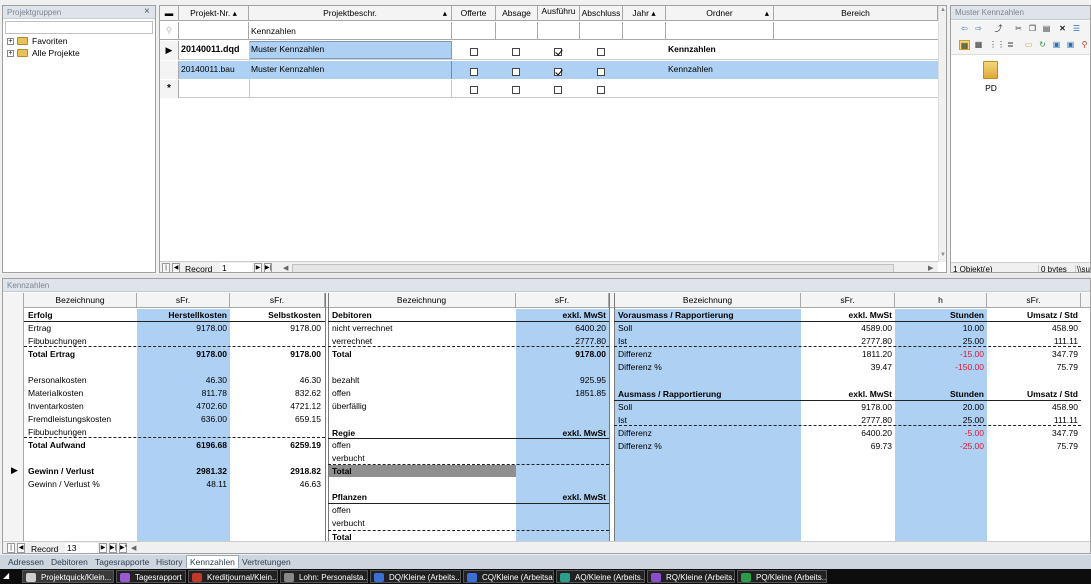 The height and width of the screenshot is (584, 1091). What do you see at coordinates (266, 562) in the screenshot?
I see `tab-vertretungen: Vertretungen` at bounding box center [266, 562].